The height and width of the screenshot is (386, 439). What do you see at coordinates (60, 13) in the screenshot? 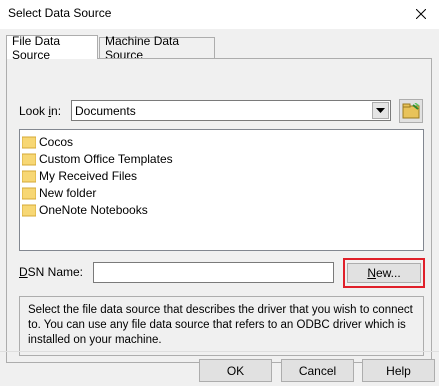
I see `window-title: Select Data Source` at bounding box center [60, 13].